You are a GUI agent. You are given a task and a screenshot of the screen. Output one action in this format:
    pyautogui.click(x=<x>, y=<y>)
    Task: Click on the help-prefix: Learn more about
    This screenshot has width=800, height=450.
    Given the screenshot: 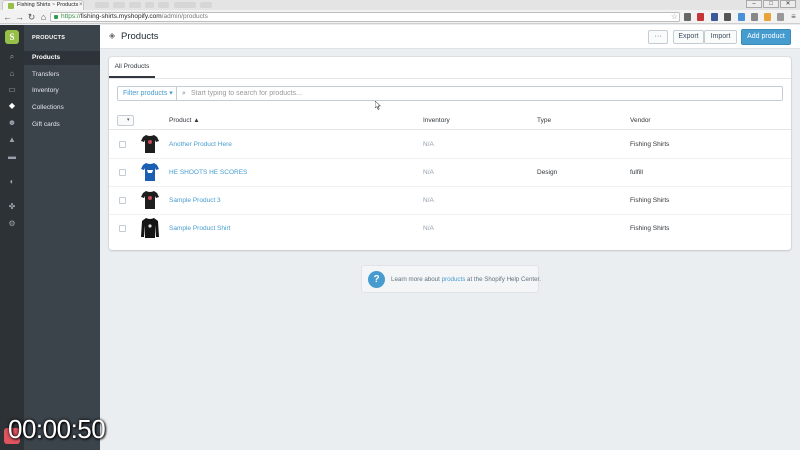 What is the action you would take?
    pyautogui.click(x=416, y=279)
    